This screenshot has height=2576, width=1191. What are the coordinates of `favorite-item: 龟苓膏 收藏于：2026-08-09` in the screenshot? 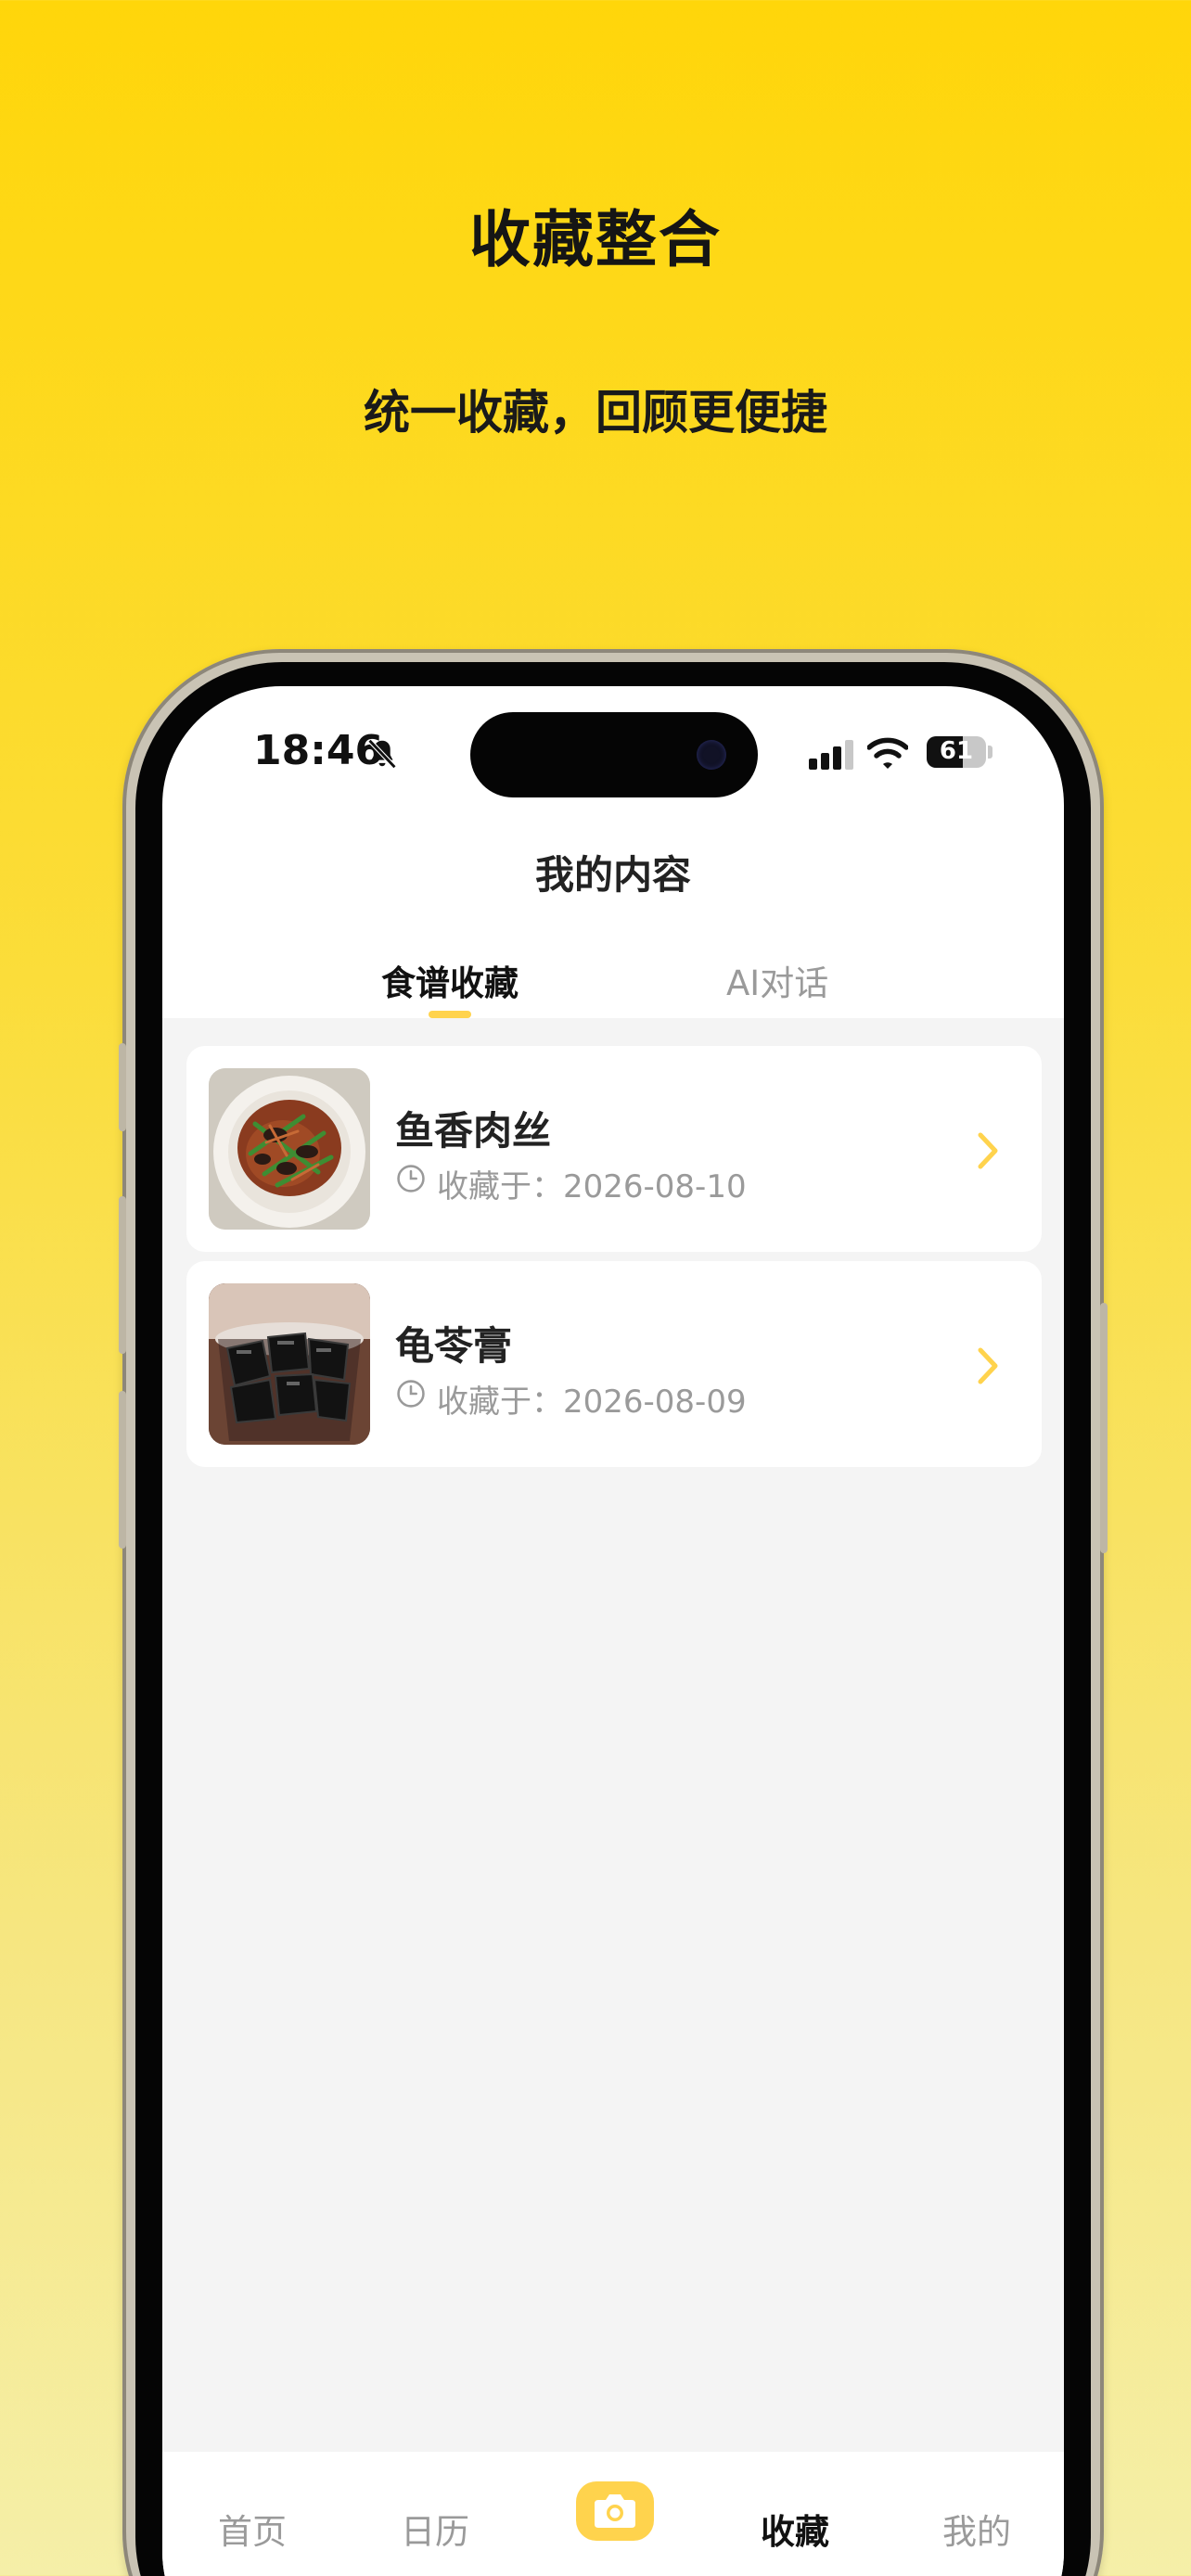 It's located at (614, 1364).